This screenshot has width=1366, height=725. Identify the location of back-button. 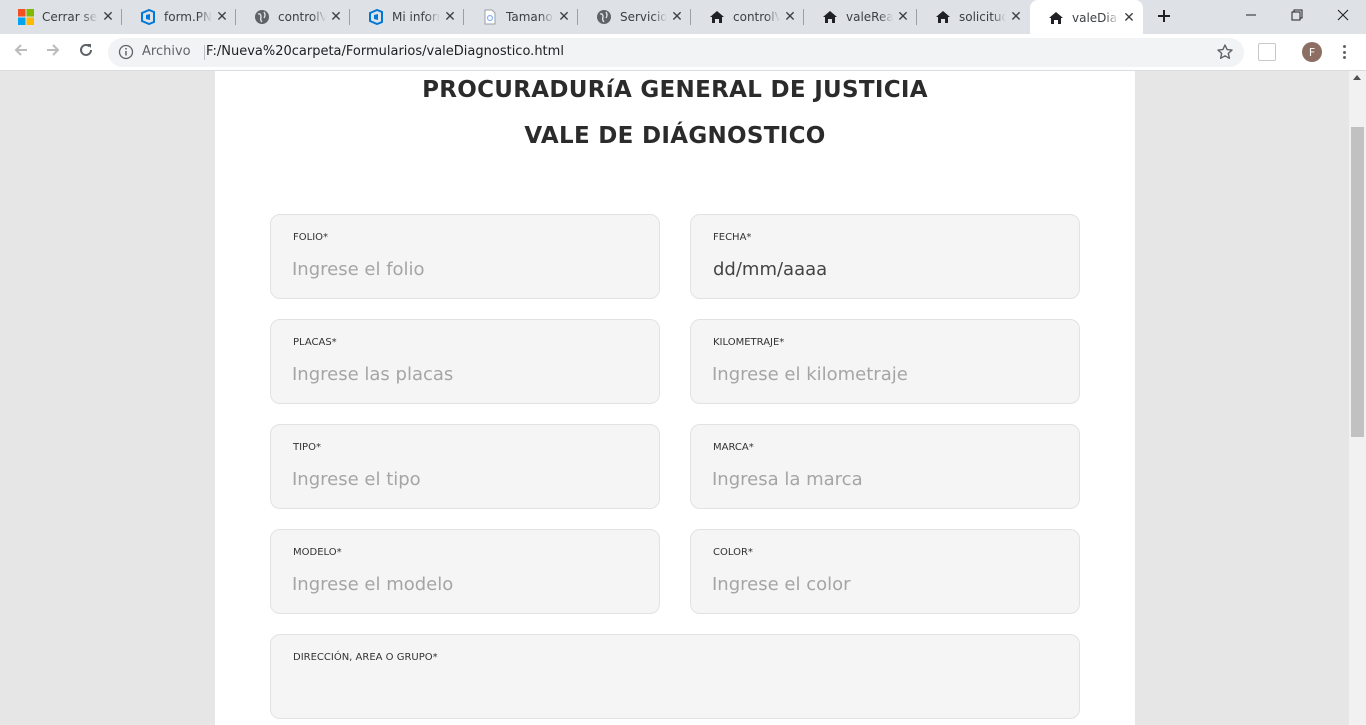
(21, 52).